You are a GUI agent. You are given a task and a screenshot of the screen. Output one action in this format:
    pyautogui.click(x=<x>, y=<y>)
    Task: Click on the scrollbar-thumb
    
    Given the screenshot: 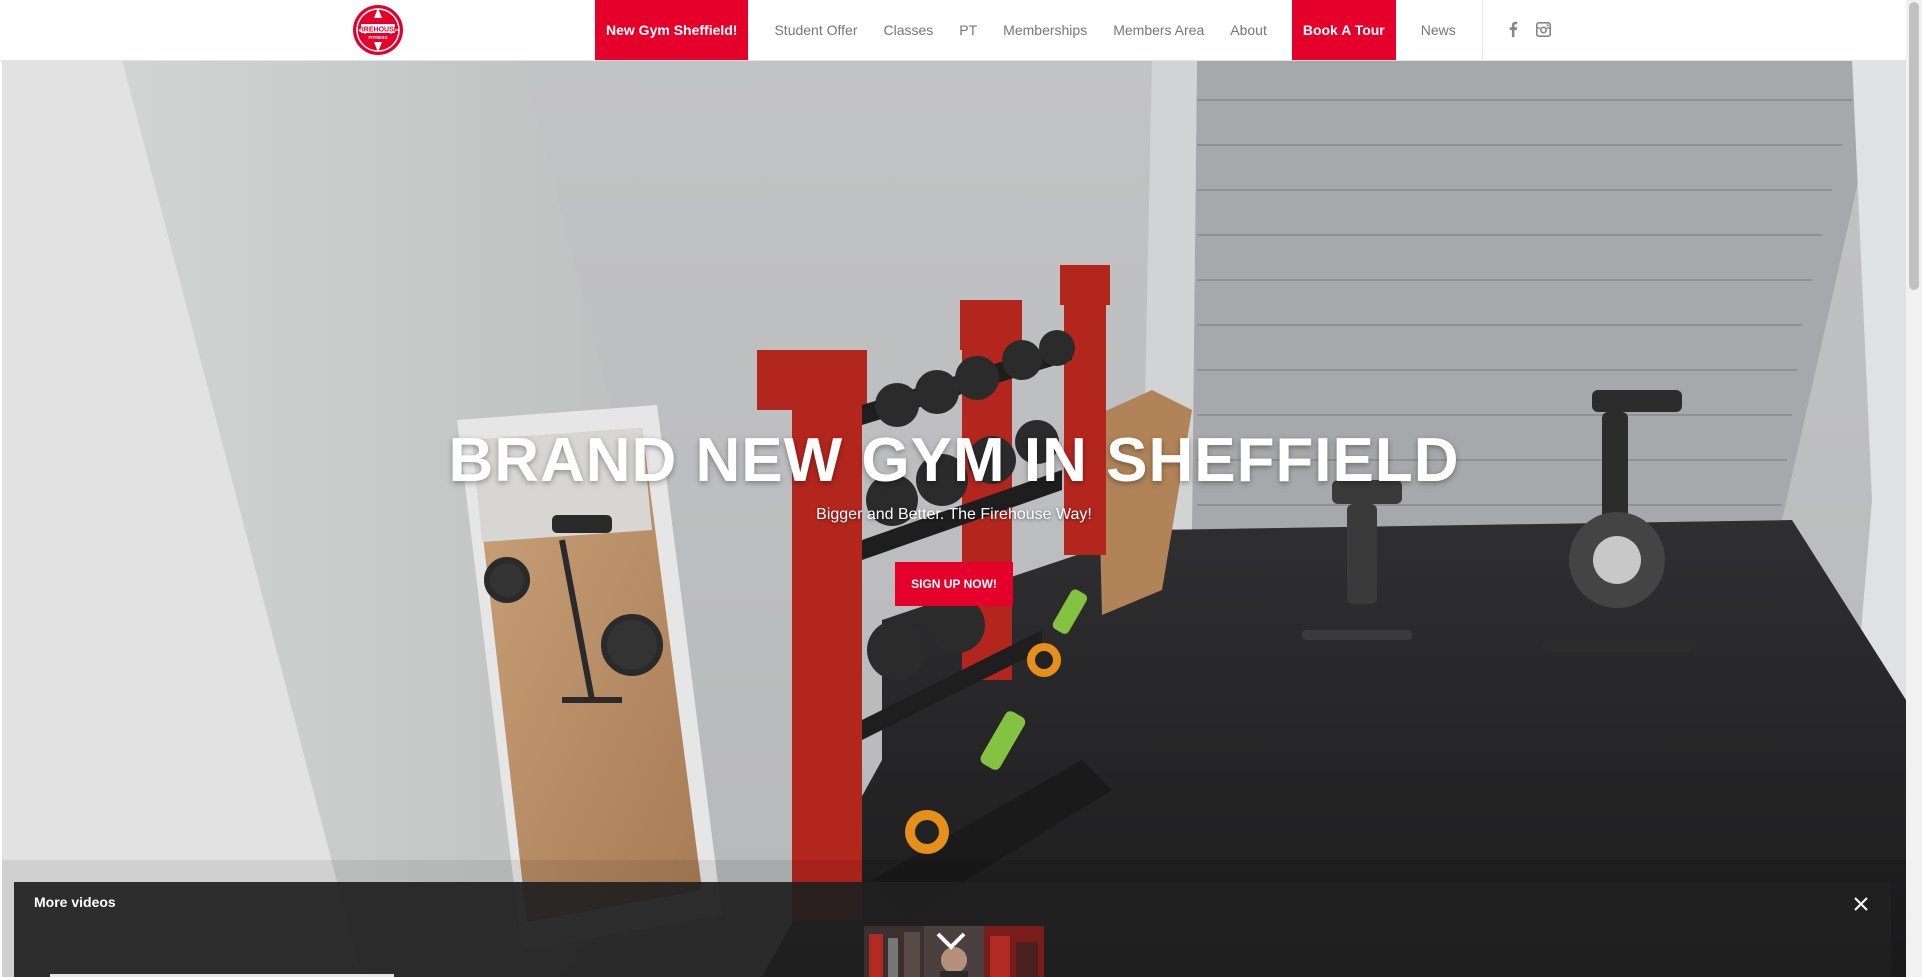 What is the action you would take?
    pyautogui.click(x=1914, y=146)
    